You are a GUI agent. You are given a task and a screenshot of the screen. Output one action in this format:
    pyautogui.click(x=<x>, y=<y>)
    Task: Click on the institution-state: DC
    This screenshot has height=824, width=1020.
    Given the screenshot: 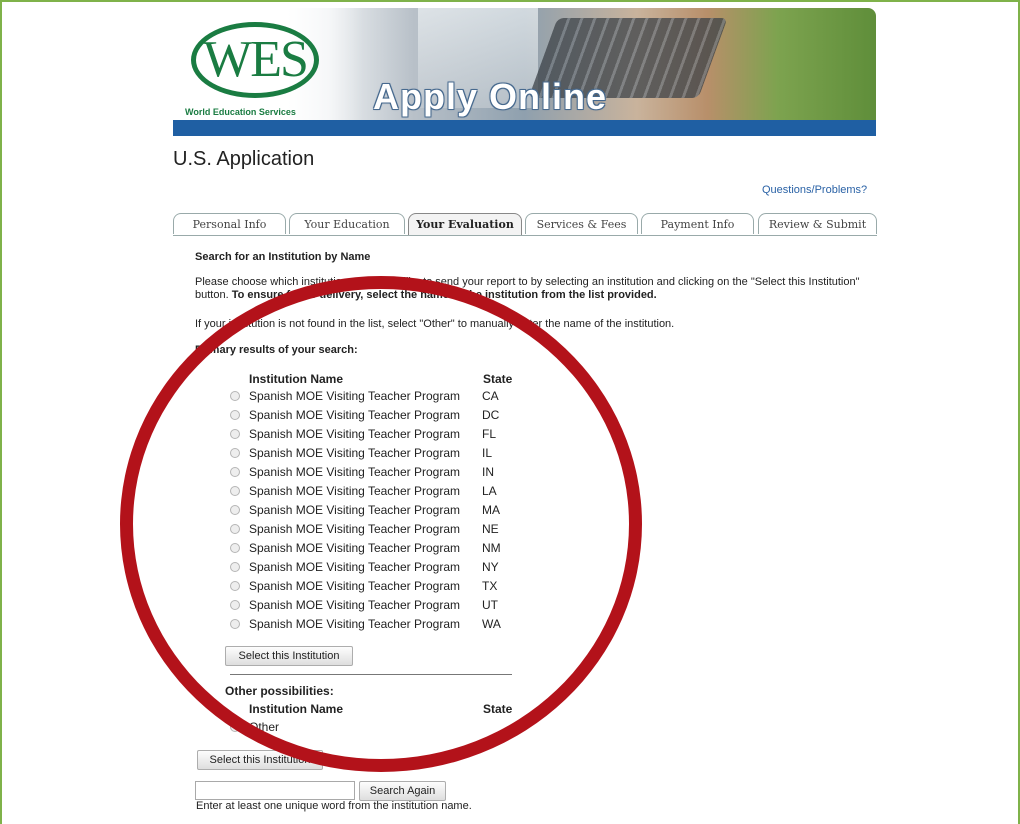 What is the action you would take?
    pyautogui.click(x=491, y=415)
    